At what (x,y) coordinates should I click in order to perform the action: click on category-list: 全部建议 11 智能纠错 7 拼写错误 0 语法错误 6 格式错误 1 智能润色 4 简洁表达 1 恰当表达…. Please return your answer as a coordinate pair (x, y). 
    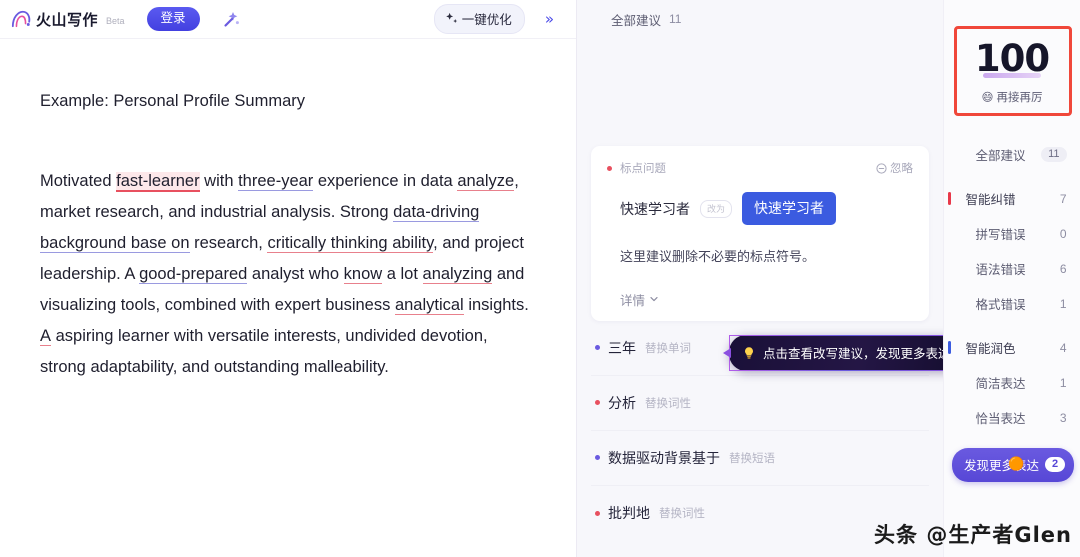
    Looking at the image, I should click on (1012, 286).